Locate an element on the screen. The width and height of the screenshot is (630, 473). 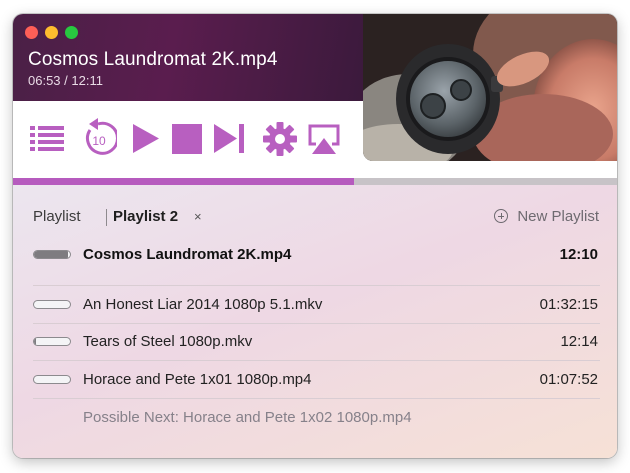
tab-playlist: Playlist is located at coordinates (57, 216).